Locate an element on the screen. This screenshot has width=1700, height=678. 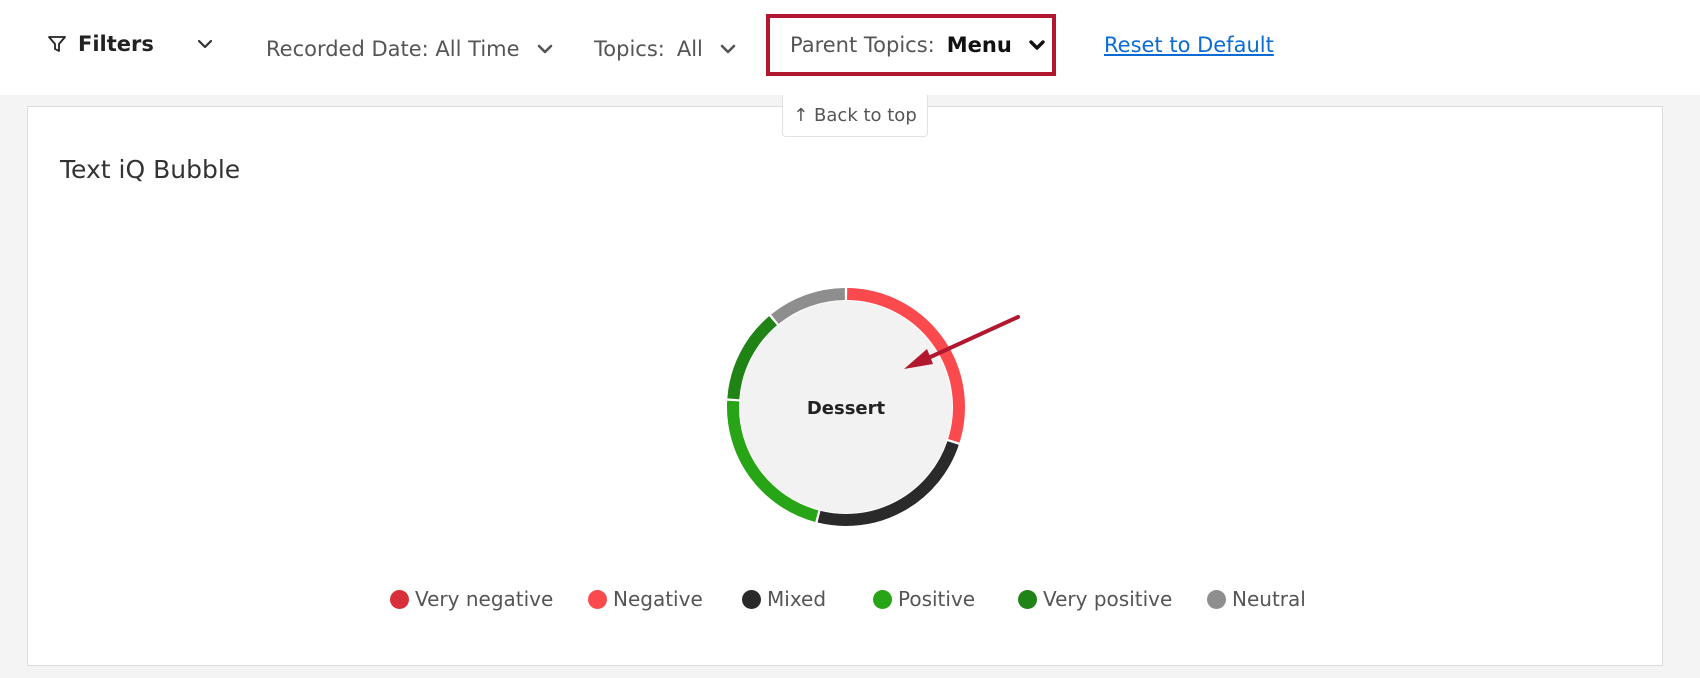
legend-item: Negative is located at coordinates (645, 599).